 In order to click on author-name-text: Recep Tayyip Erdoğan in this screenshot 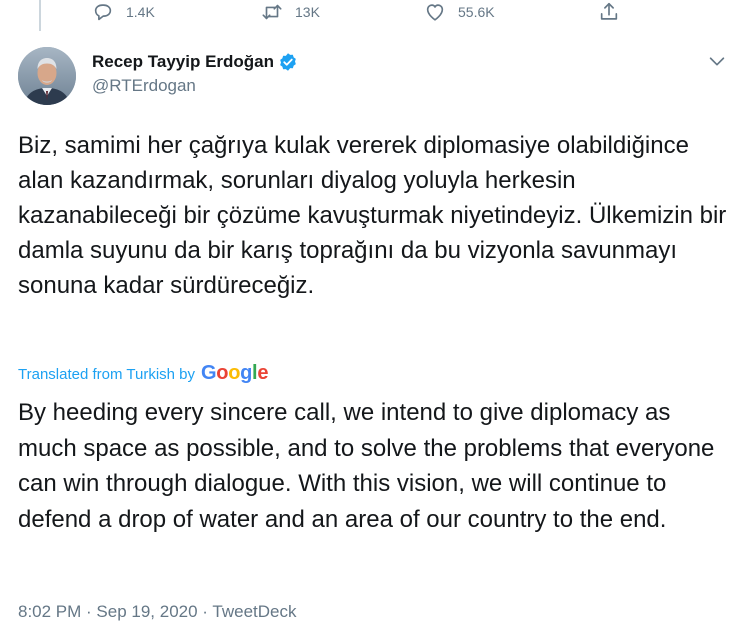, I will do `click(183, 61)`.